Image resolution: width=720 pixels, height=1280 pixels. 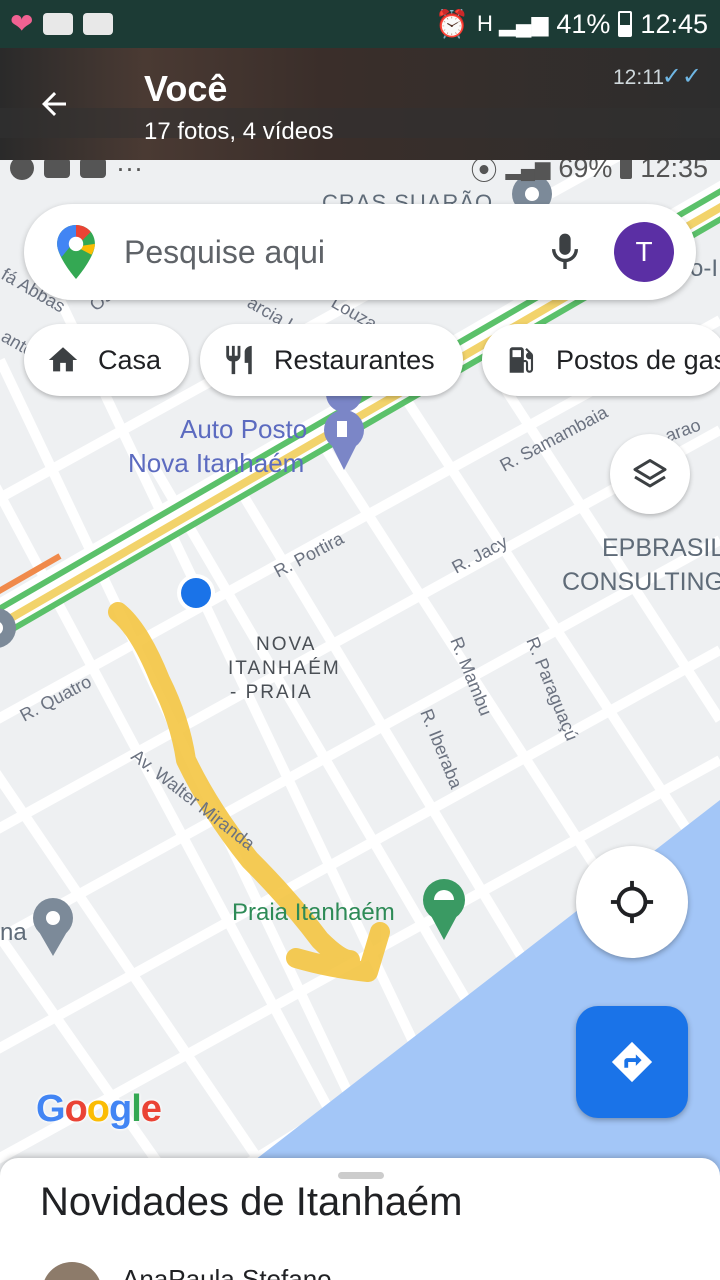 What do you see at coordinates (51, 1109) in the screenshot?
I see `logo-letter: G` at bounding box center [51, 1109].